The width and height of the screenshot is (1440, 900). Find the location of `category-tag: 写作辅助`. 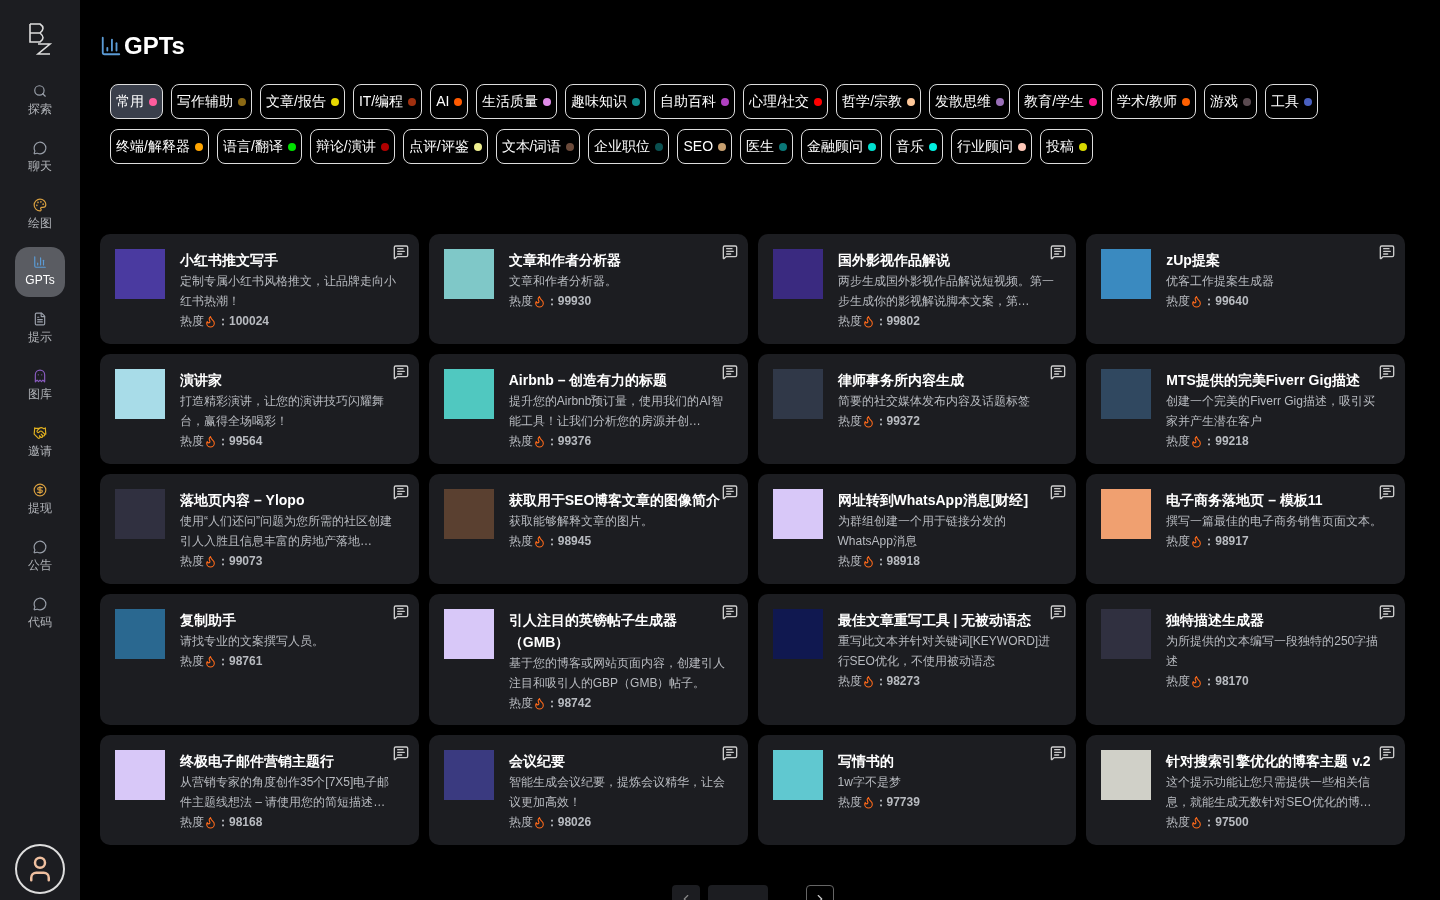

category-tag: 写作辅助 is located at coordinates (211, 101).